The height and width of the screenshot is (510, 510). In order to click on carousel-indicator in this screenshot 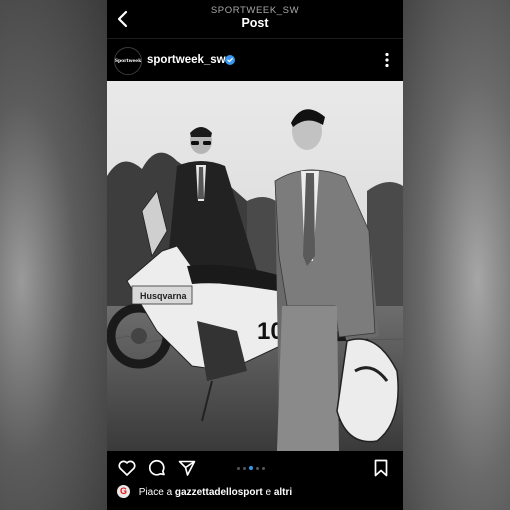, I will do `click(251, 468)`.